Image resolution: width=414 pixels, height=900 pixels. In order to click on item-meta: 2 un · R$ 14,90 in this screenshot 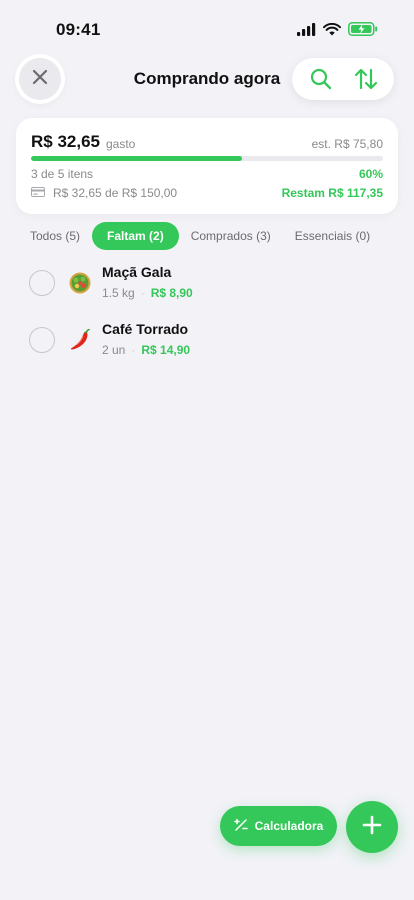, I will do `click(146, 350)`.